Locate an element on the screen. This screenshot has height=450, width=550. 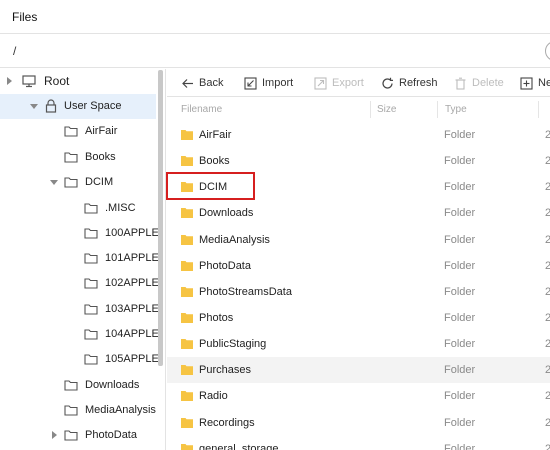
import-label: Import is located at coordinates (278, 83).